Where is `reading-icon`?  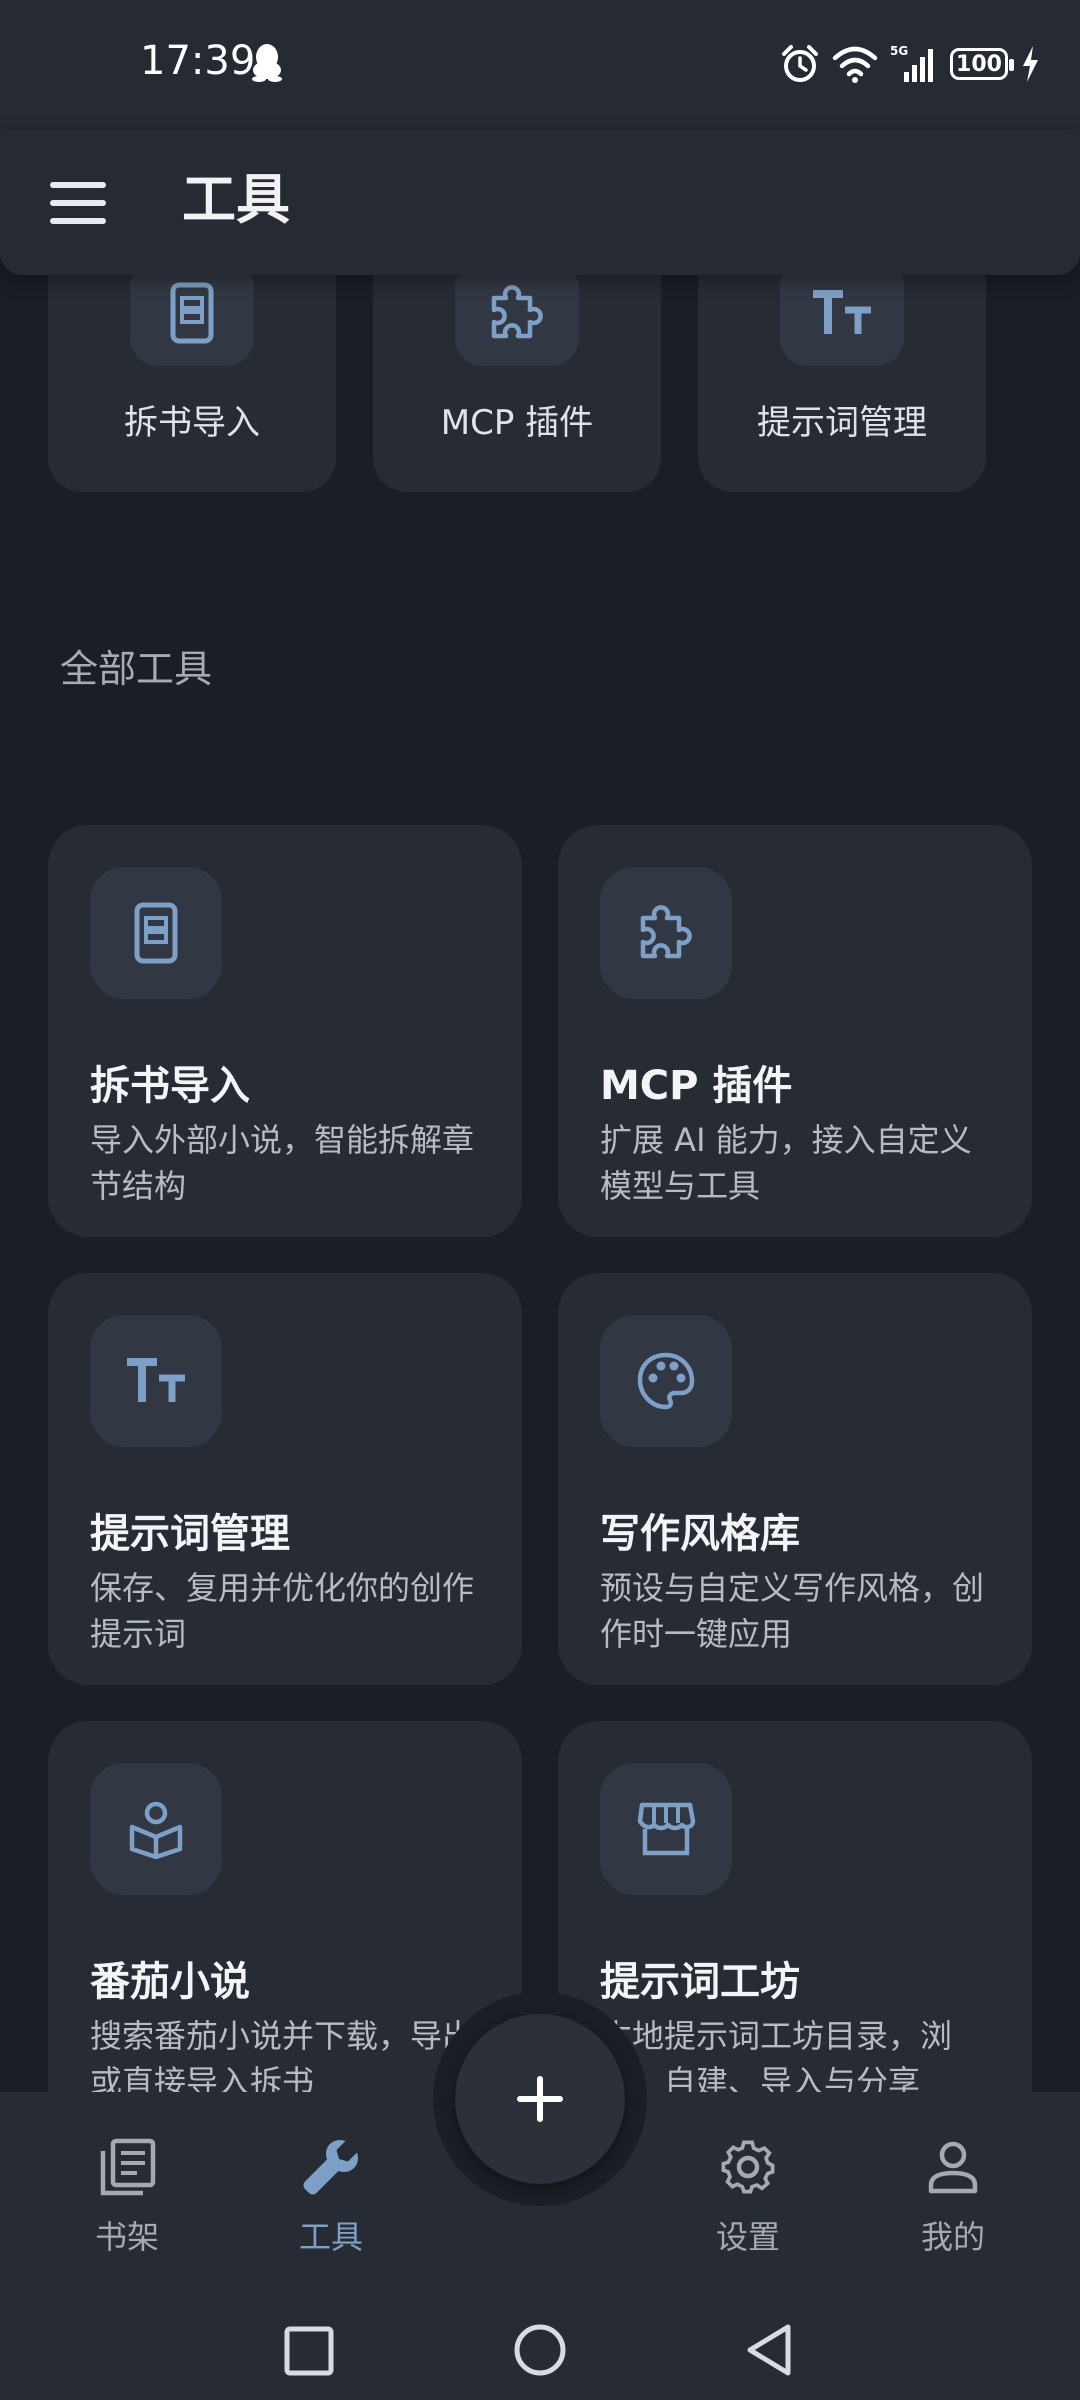
reading-icon is located at coordinates (156, 1830).